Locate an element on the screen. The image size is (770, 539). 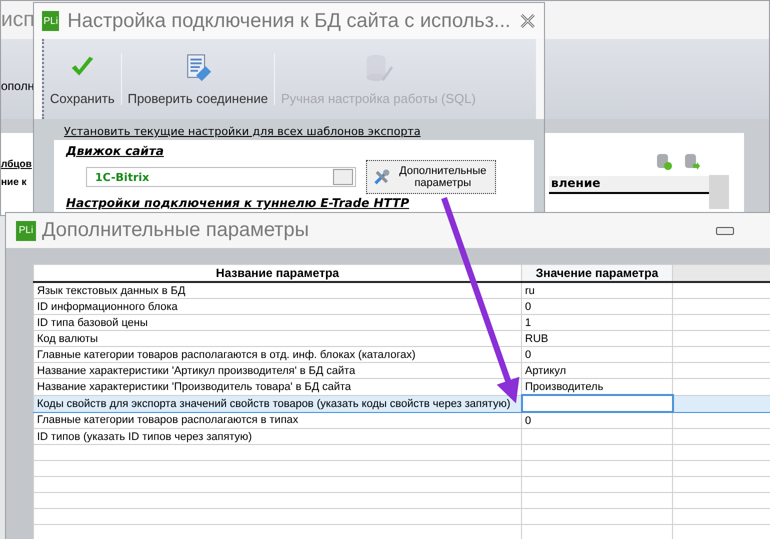
parameter-value: ru is located at coordinates (597, 290).